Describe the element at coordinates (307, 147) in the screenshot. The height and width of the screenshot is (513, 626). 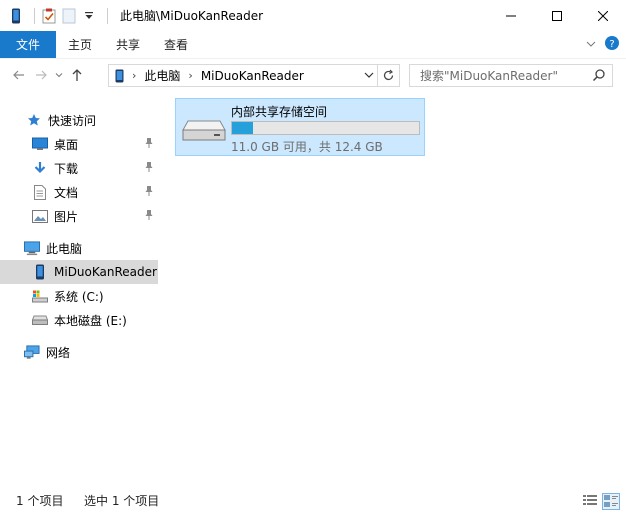
I see `storage-info: 11.0 GB 可用，共 12.4 GB` at that location.